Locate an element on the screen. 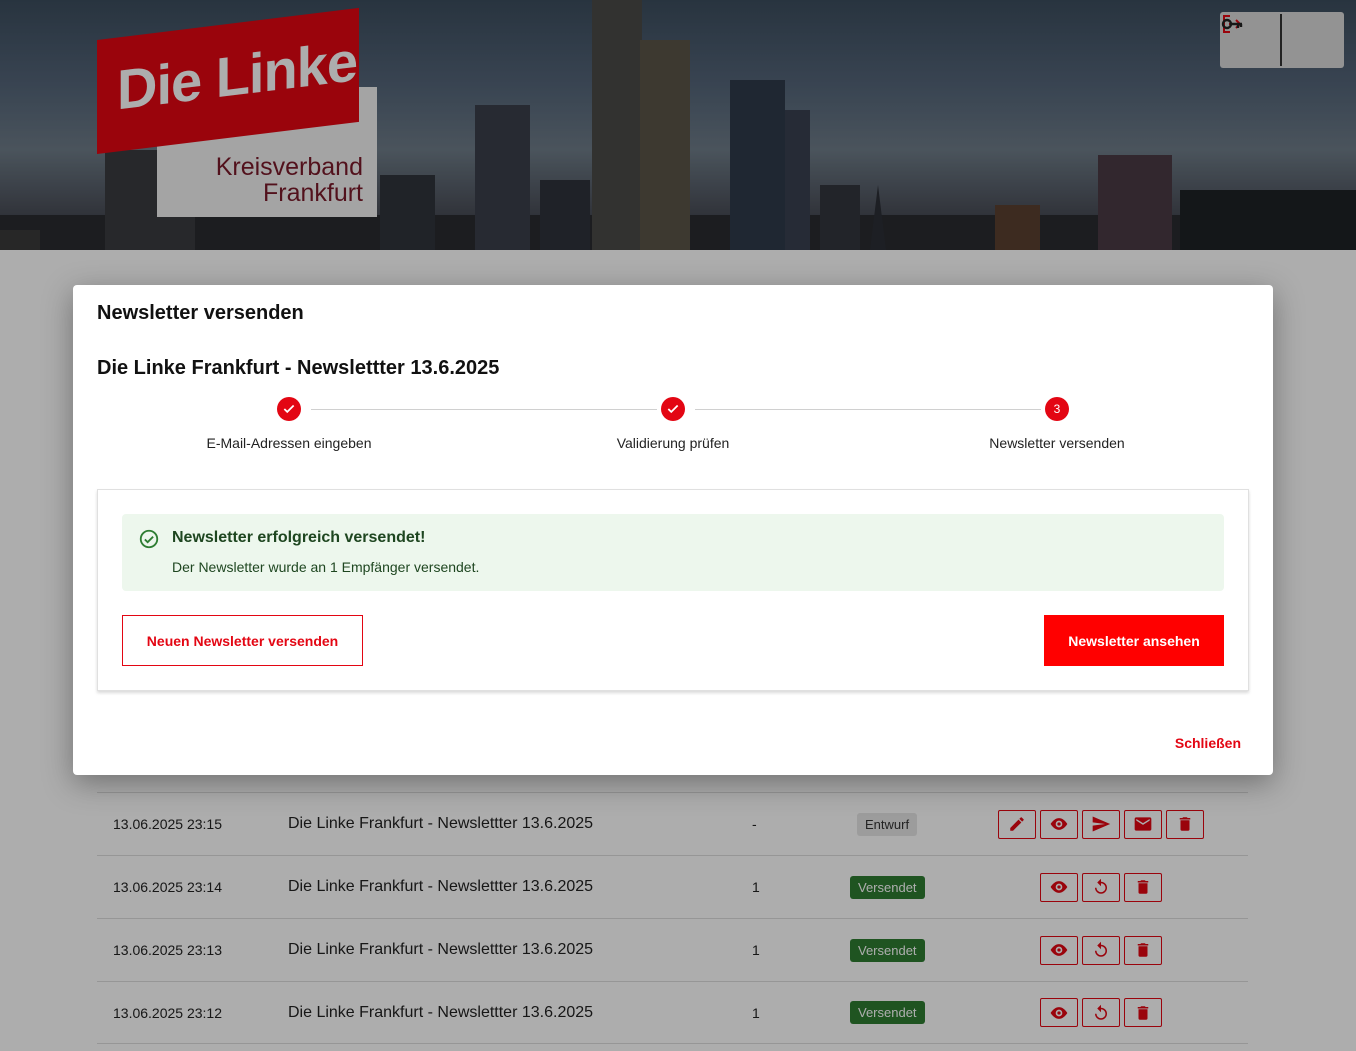 The image size is (1356, 1051). step-label: Newsletter versenden is located at coordinates (1057, 443).